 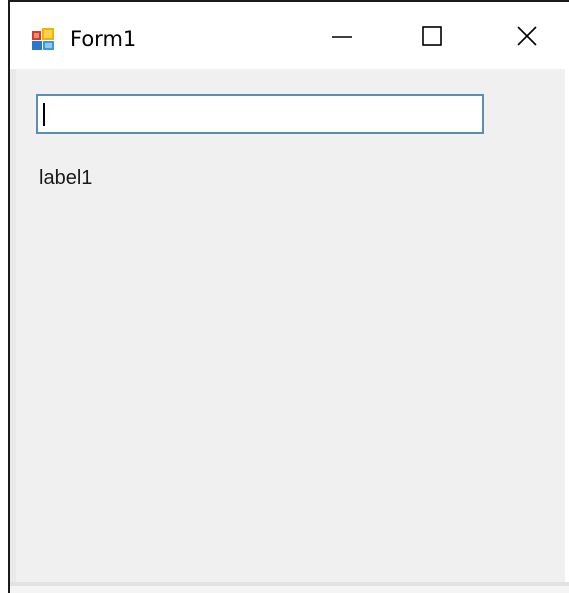 What do you see at coordinates (260, 114) in the screenshot?
I see `text-input` at bounding box center [260, 114].